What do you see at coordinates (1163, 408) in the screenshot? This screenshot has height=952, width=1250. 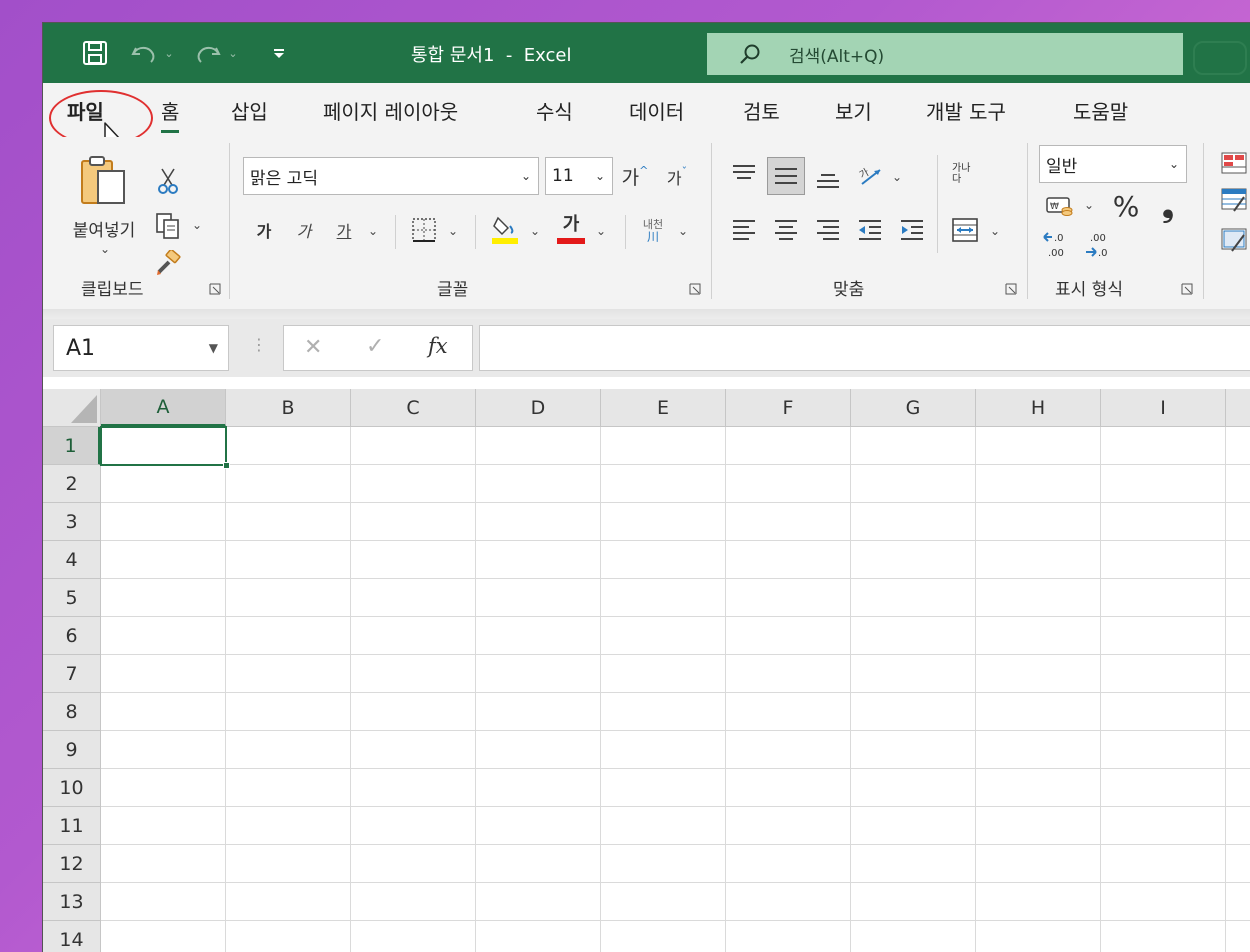 I see `column-header-i: I` at bounding box center [1163, 408].